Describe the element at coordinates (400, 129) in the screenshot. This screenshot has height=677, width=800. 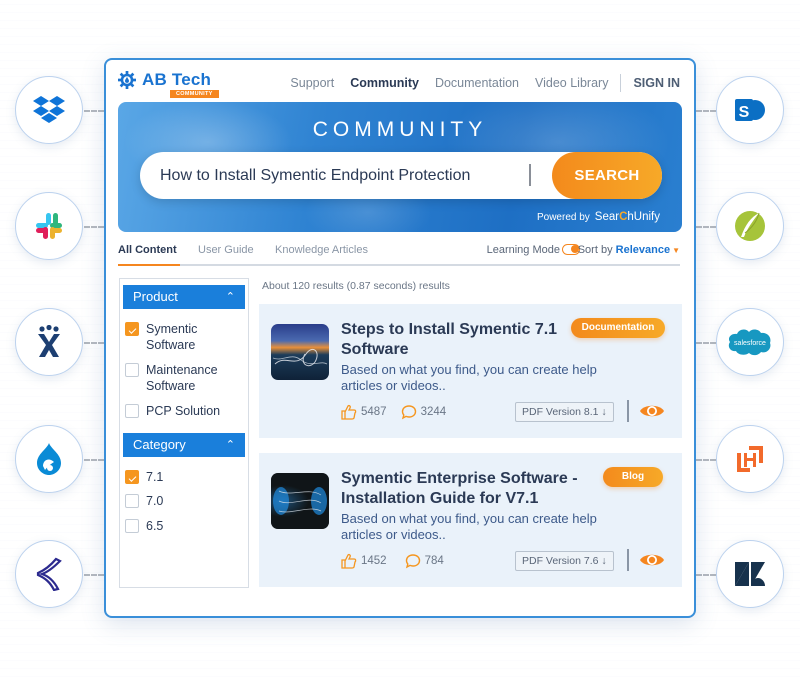
I see `hero-title: COMMUNITY` at that location.